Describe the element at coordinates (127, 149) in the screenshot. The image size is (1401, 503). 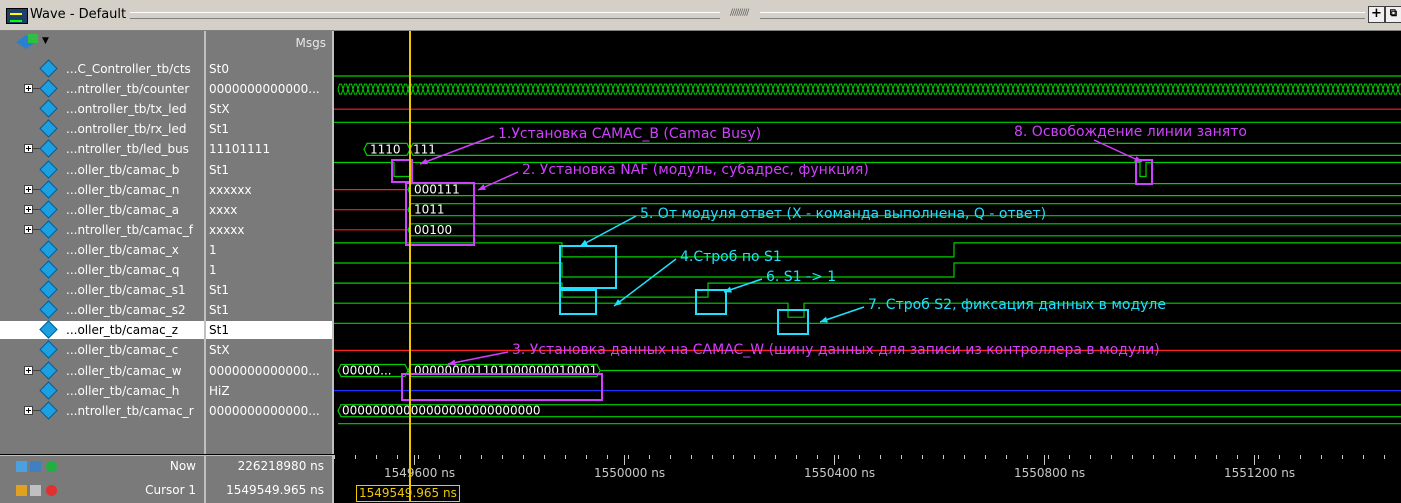
I see `signal-name: ...ntroller_tb/led_bus` at that location.